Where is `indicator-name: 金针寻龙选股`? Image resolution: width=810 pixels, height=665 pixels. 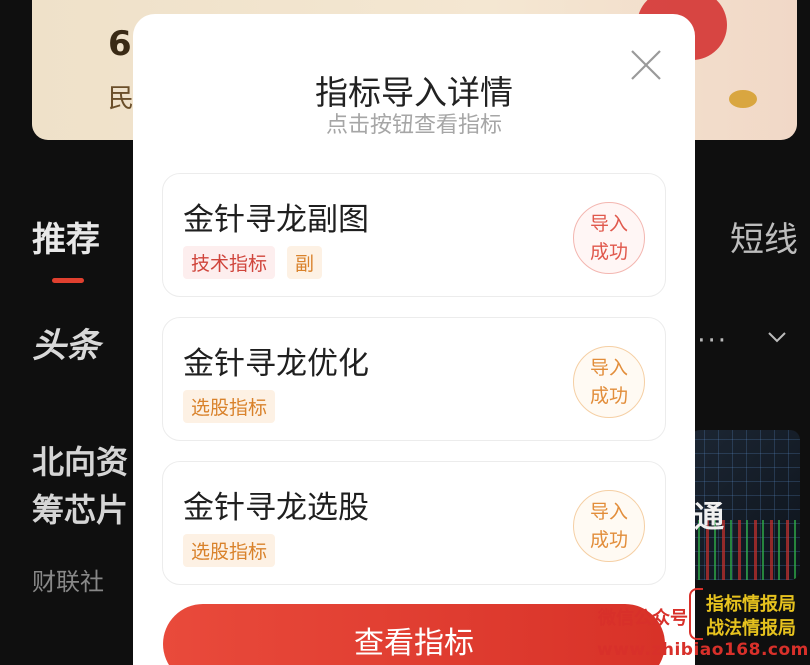
indicator-name: 金针寻龙选股 is located at coordinates (276, 508).